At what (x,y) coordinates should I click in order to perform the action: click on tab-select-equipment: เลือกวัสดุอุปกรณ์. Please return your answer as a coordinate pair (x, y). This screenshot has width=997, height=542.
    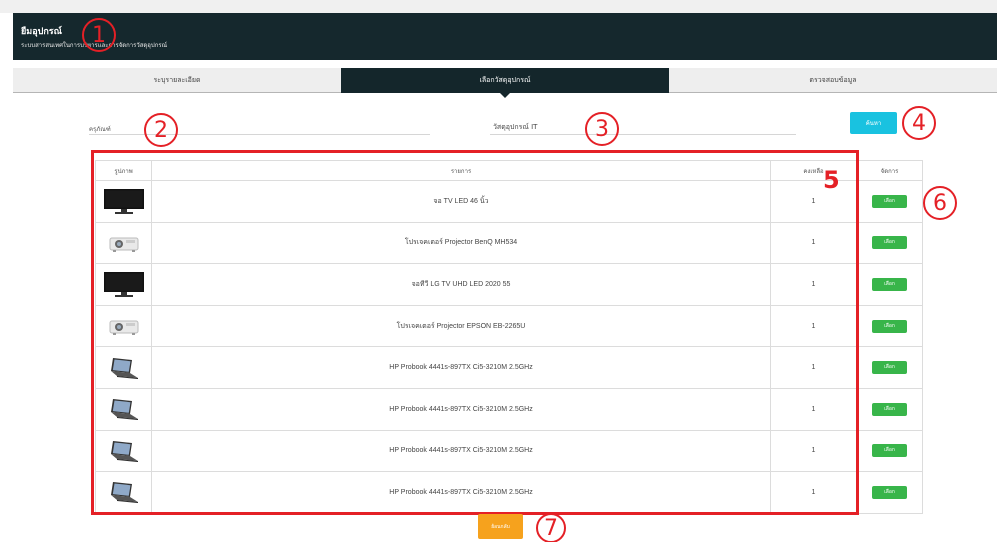
    Looking at the image, I should click on (505, 83).